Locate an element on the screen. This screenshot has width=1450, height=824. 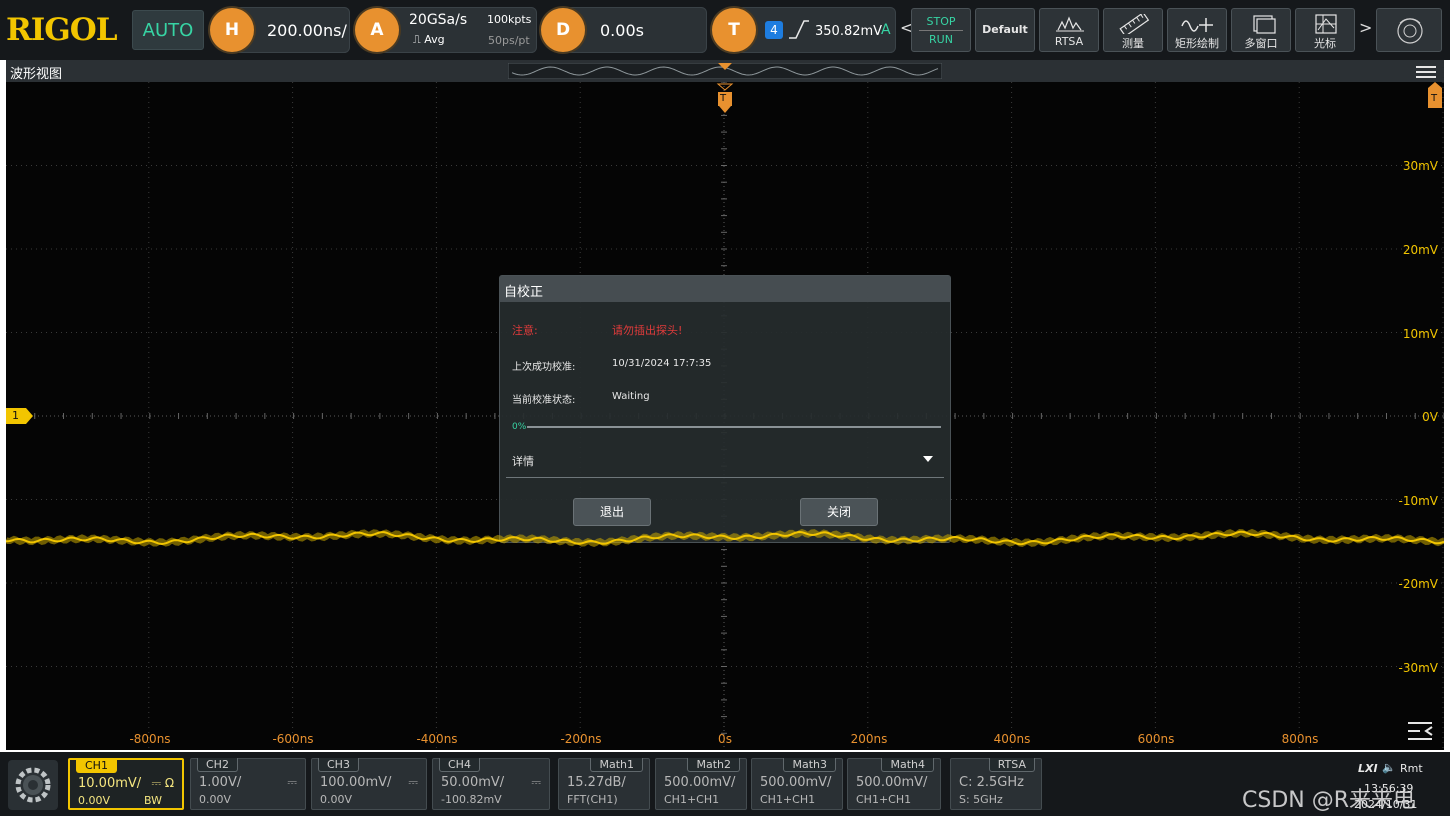
time-per-point: 50ps/pt is located at coordinates (509, 40).